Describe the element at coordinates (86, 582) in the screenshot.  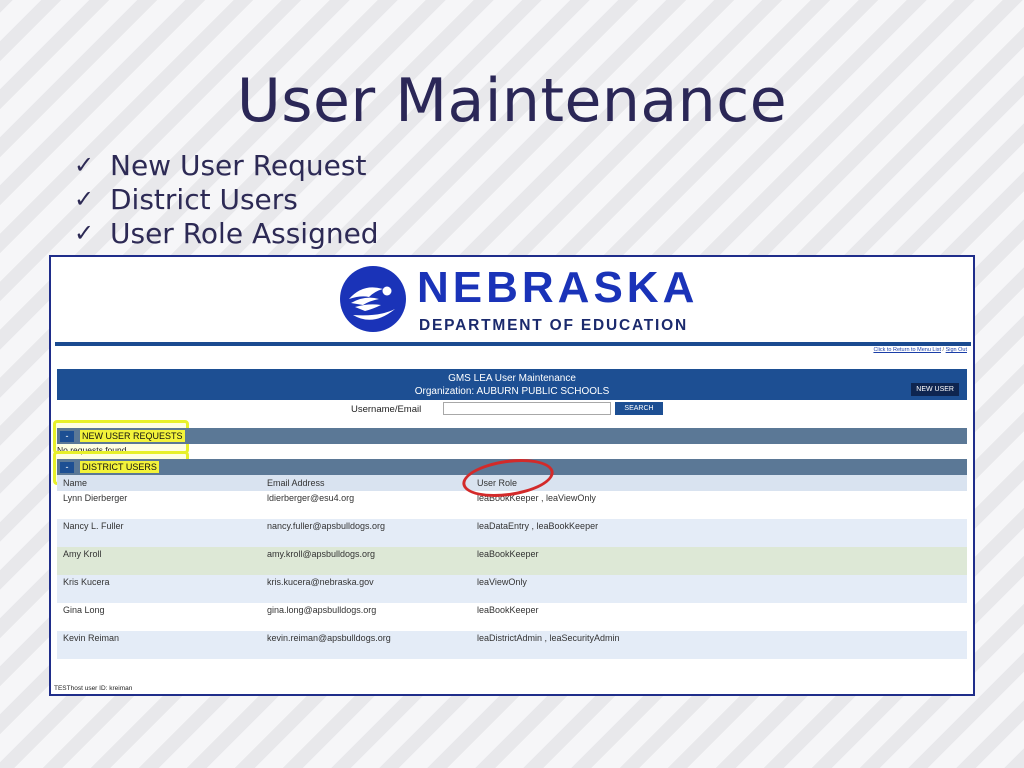
I see `user-name: Kris Kucera` at that location.